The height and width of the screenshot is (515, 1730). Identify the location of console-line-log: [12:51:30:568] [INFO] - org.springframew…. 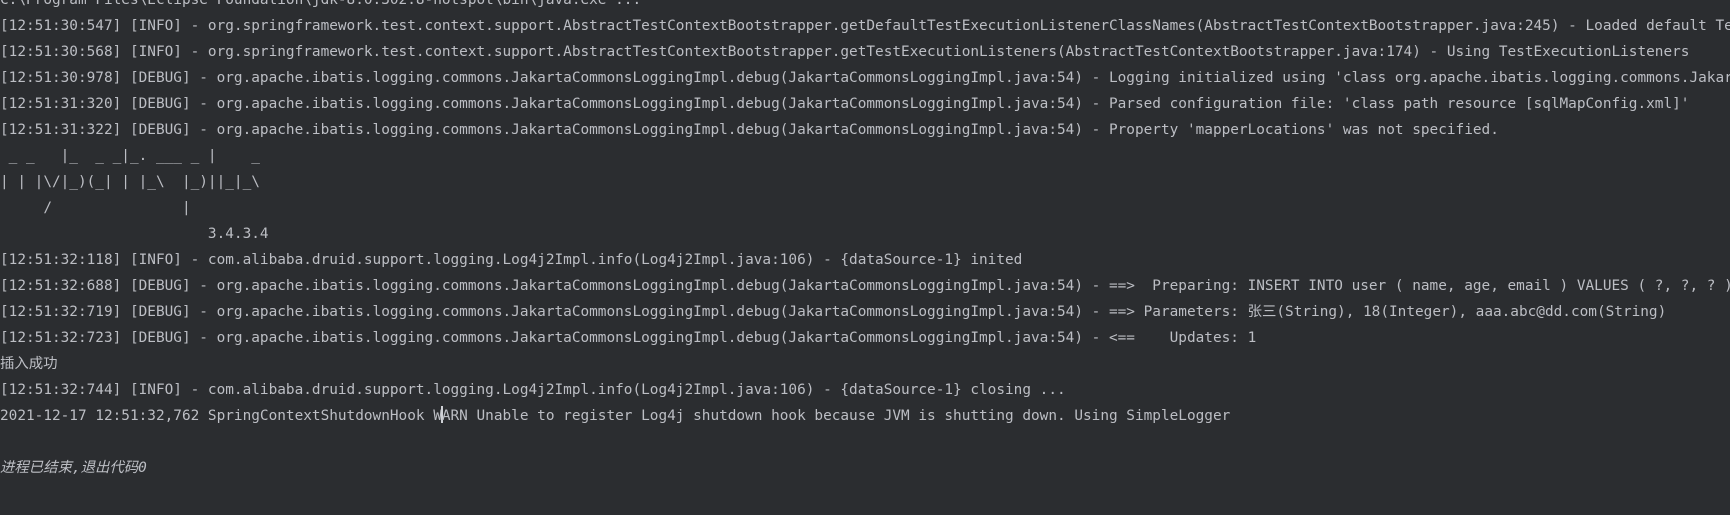
(845, 52).